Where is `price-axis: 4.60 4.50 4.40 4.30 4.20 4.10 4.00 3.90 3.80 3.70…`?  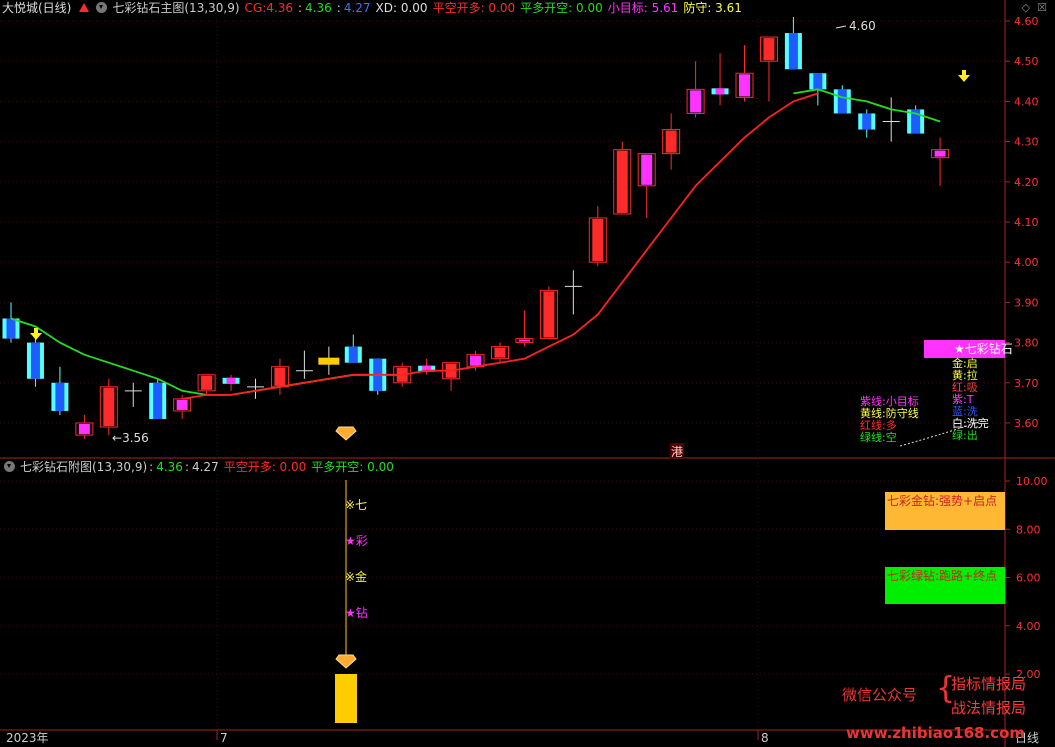
price-axis: 4.60 4.50 4.40 4.30 4.20 4.10 4.00 3.90 3.80 3.70… is located at coordinates (1022, 222).